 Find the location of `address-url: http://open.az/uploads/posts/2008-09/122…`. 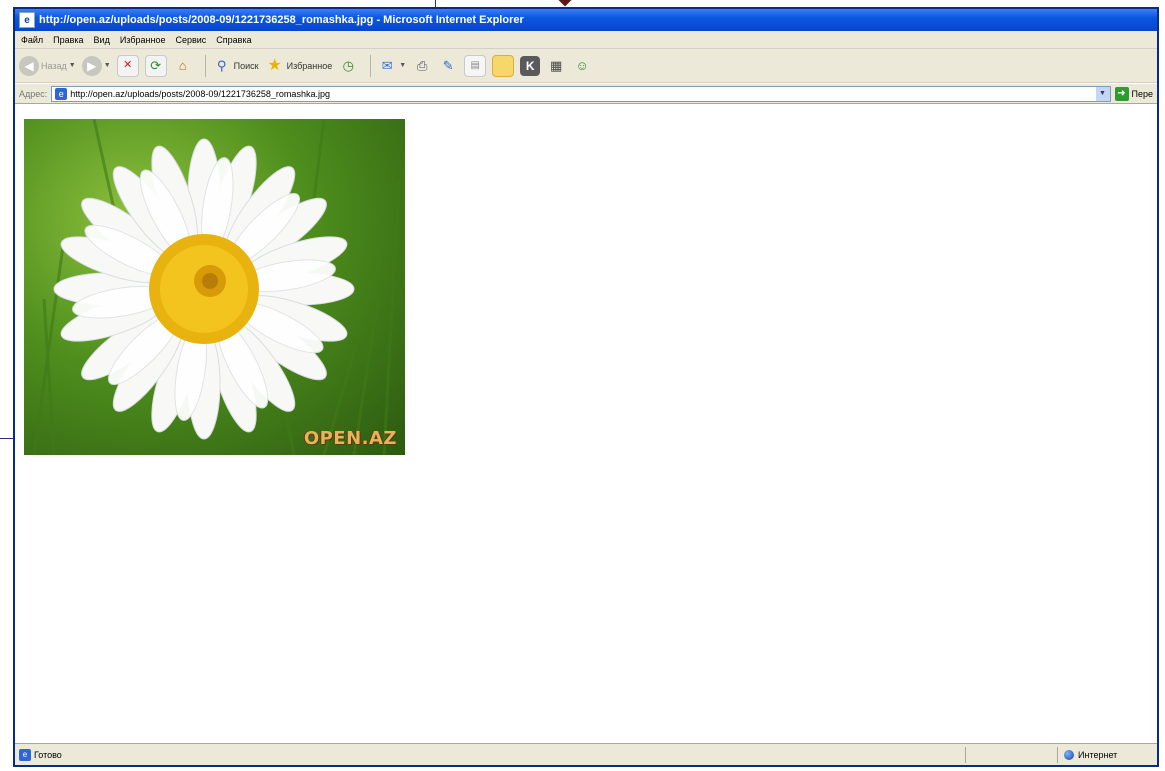

address-url: http://open.az/uploads/posts/2008-09/122… is located at coordinates (200, 93).